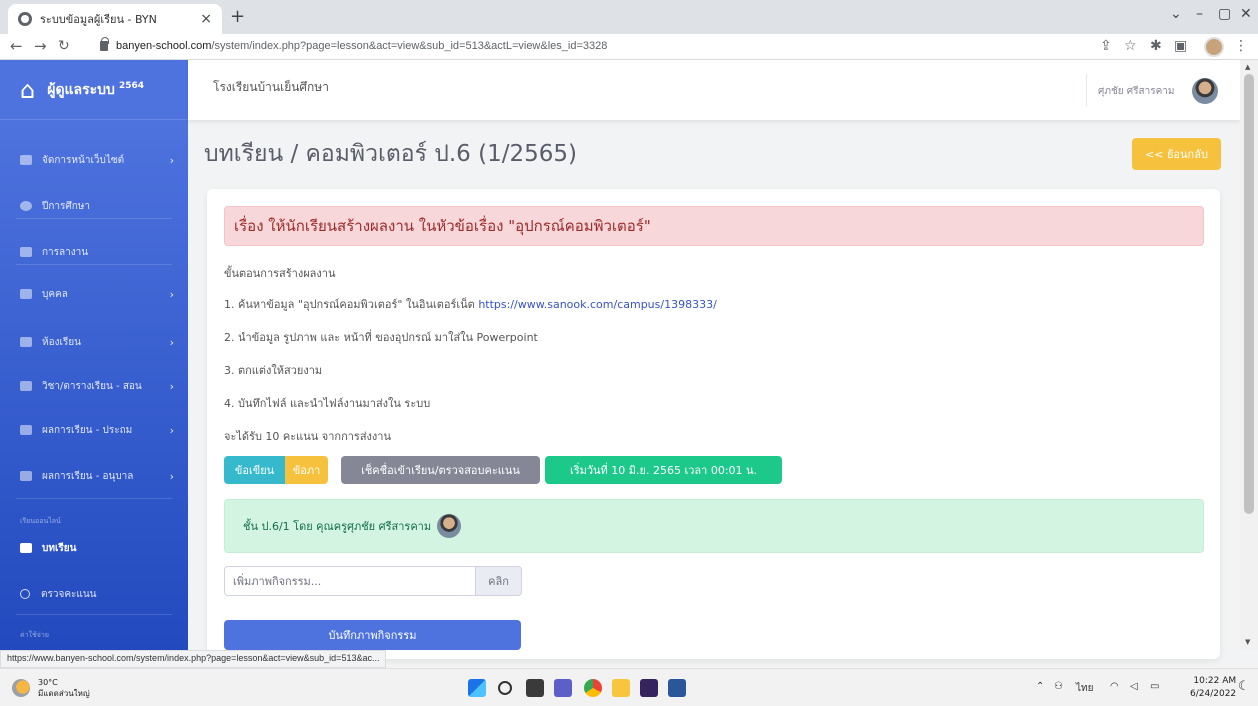 The image size is (1258, 706). Describe the element at coordinates (1180, 46) in the screenshot. I see `sidepanel-icon: ▣` at that location.